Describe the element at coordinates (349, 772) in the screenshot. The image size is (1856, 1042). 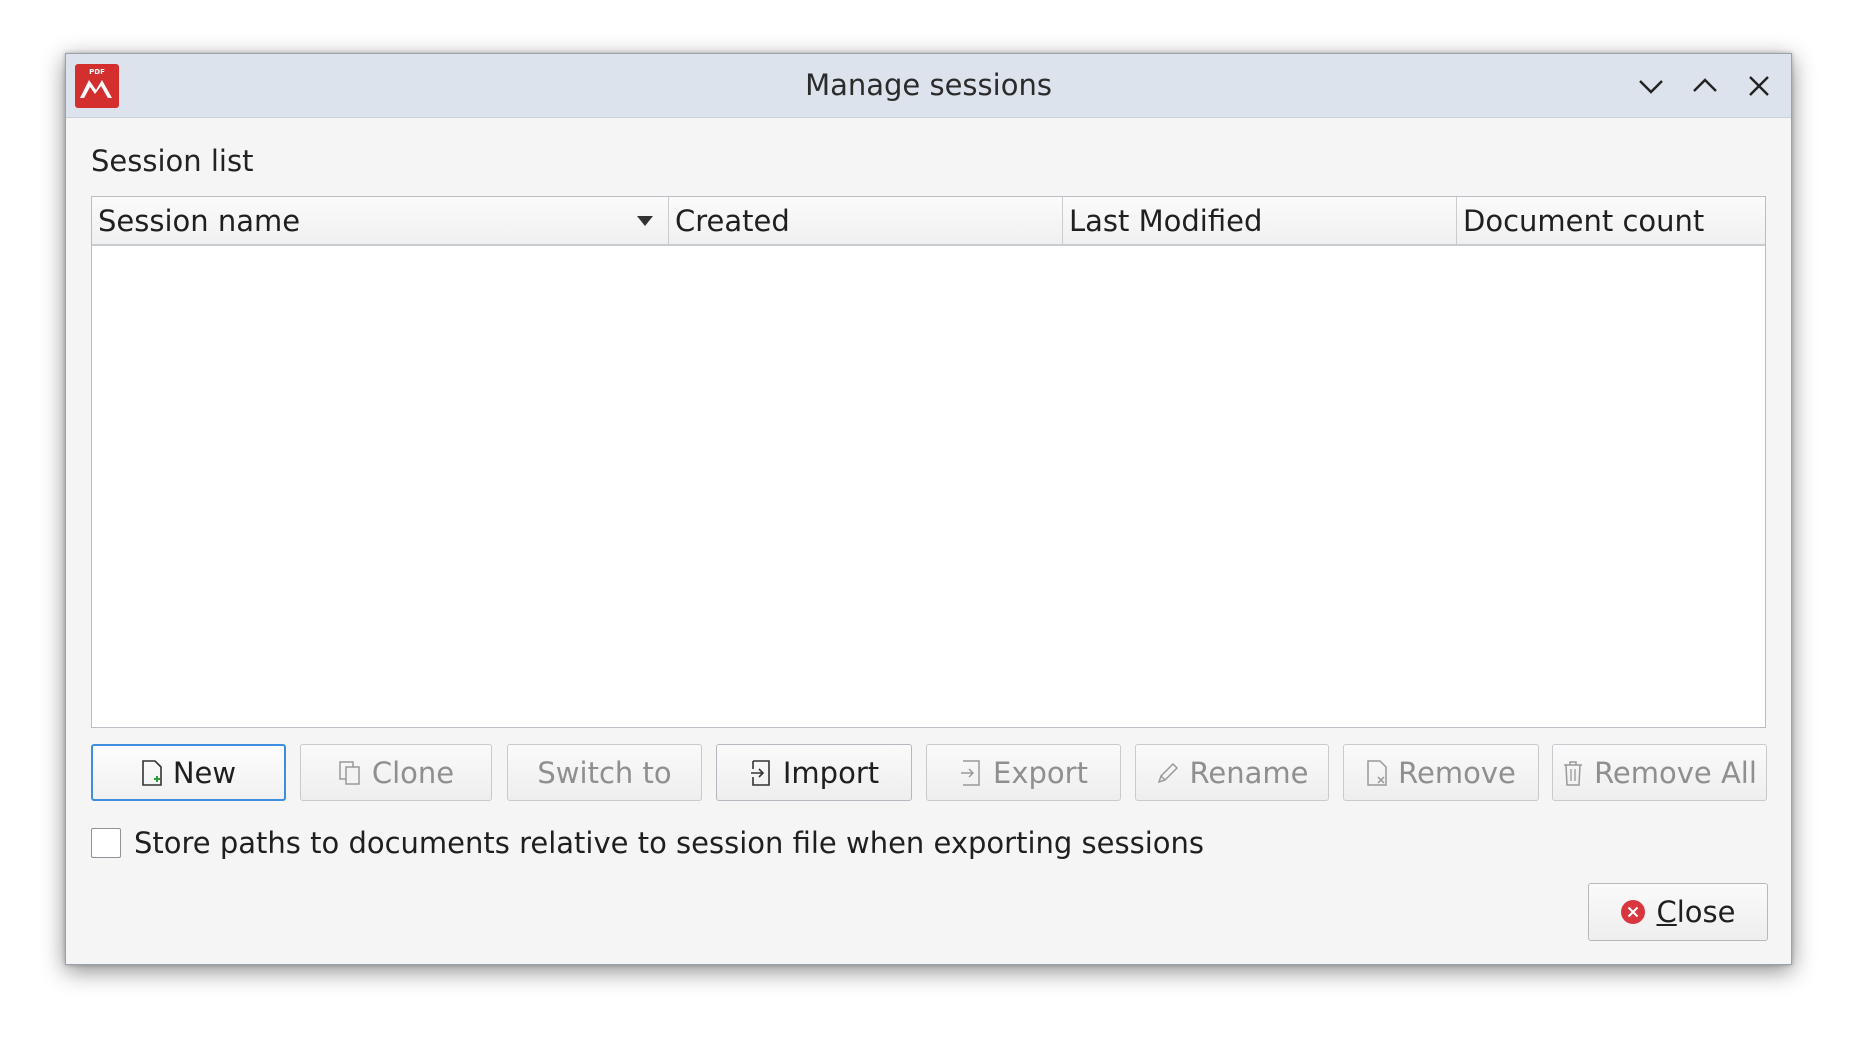
I see `clone-icon` at that location.